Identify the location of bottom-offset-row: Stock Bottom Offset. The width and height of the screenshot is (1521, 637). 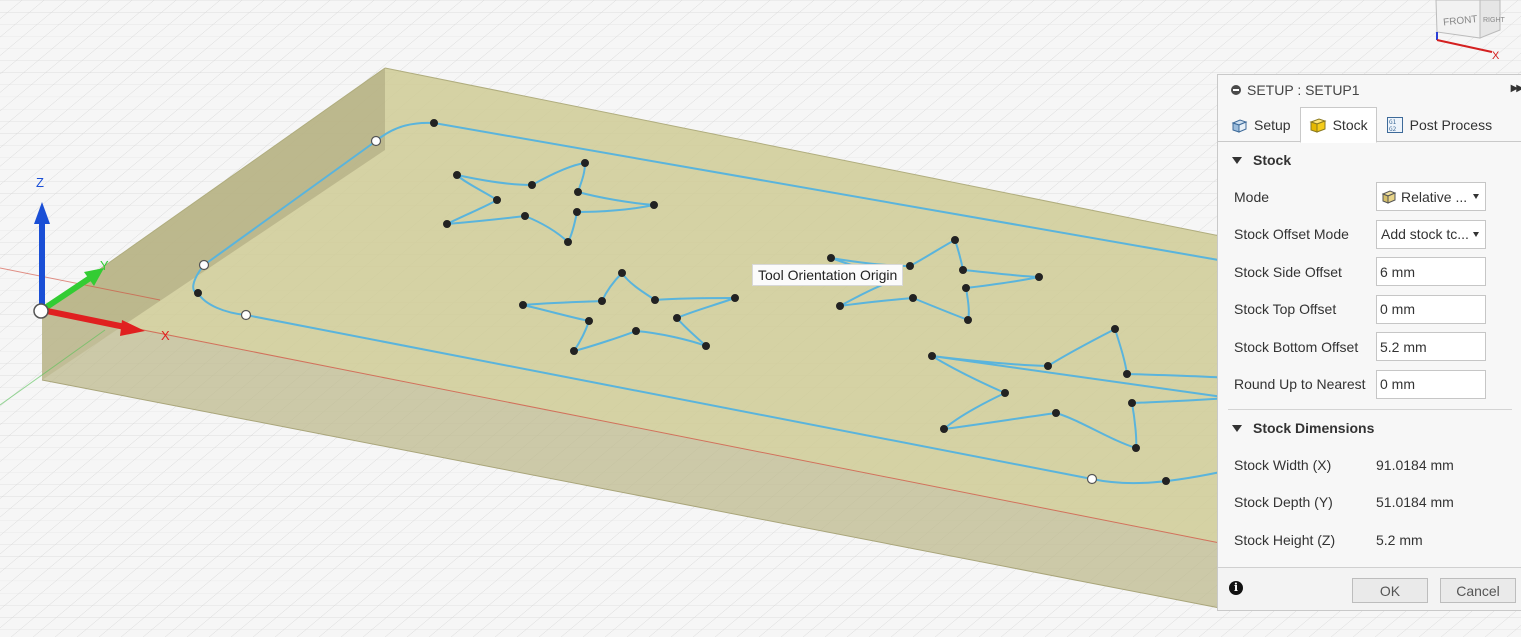
(1369, 347).